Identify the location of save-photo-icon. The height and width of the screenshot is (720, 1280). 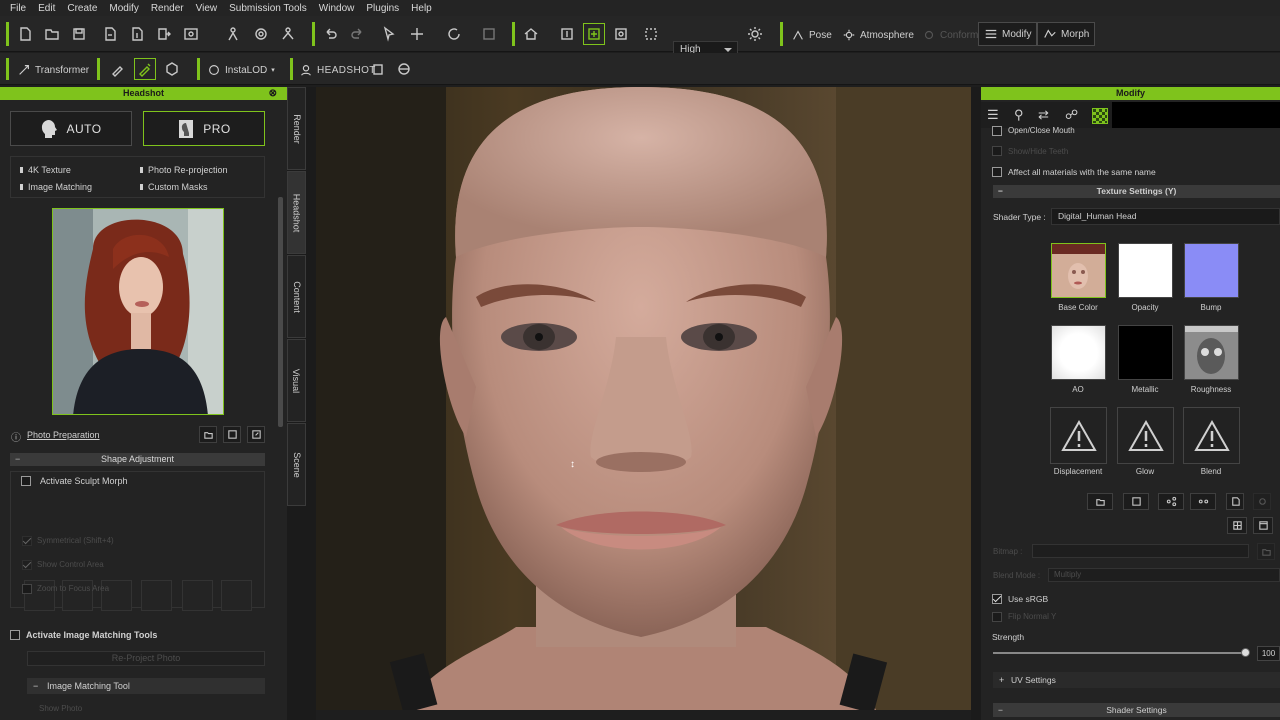
(232, 434).